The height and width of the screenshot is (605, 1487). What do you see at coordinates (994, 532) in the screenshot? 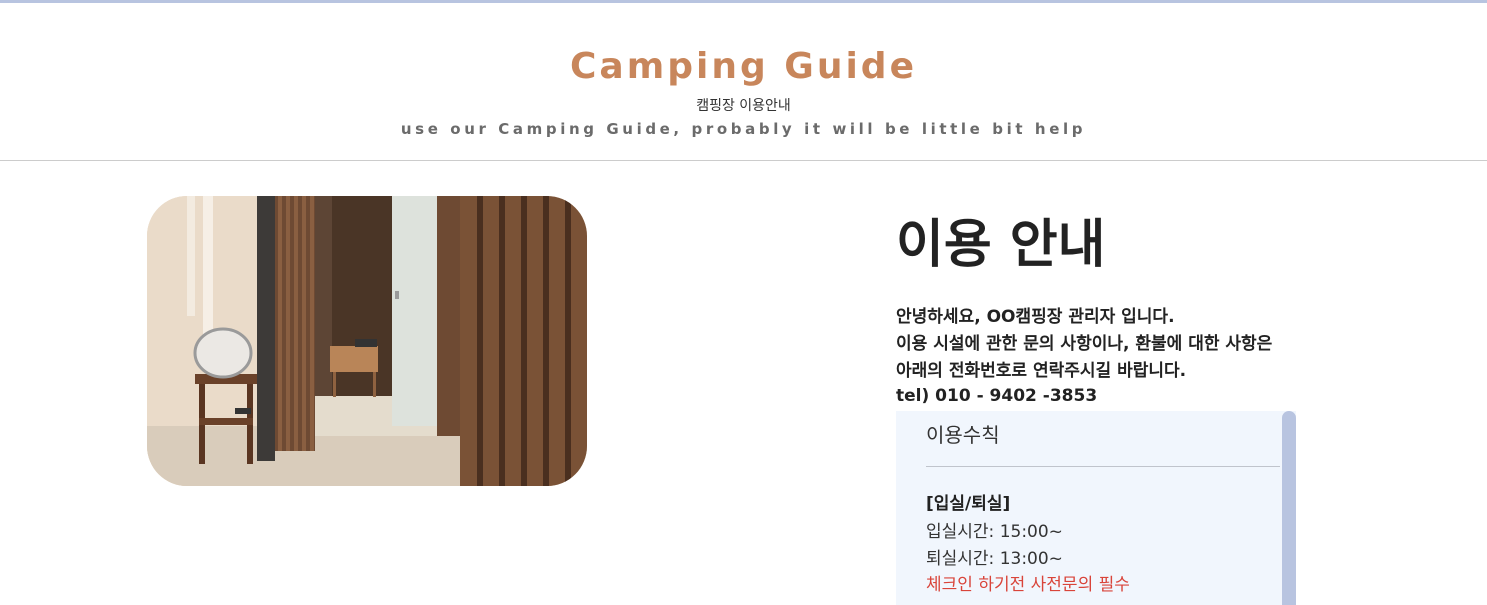
I see `checkin-time: 입실시간: 15:00~` at bounding box center [994, 532].